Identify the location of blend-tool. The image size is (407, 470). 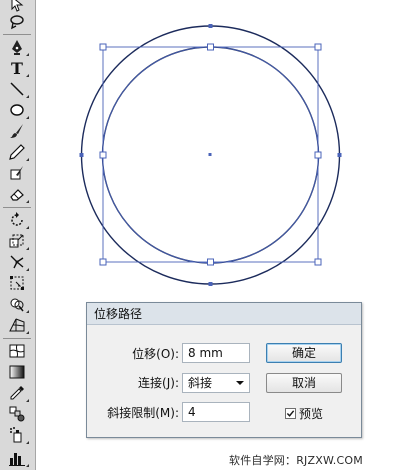
(17, 414).